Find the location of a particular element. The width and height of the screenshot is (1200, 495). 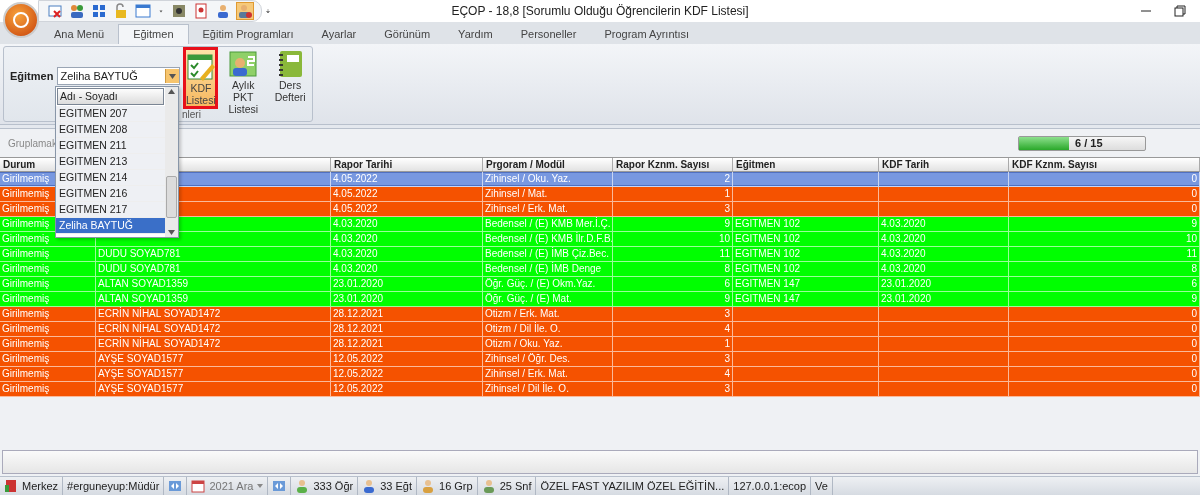

dropdown-item: EGITMEN 217 is located at coordinates (110, 210).